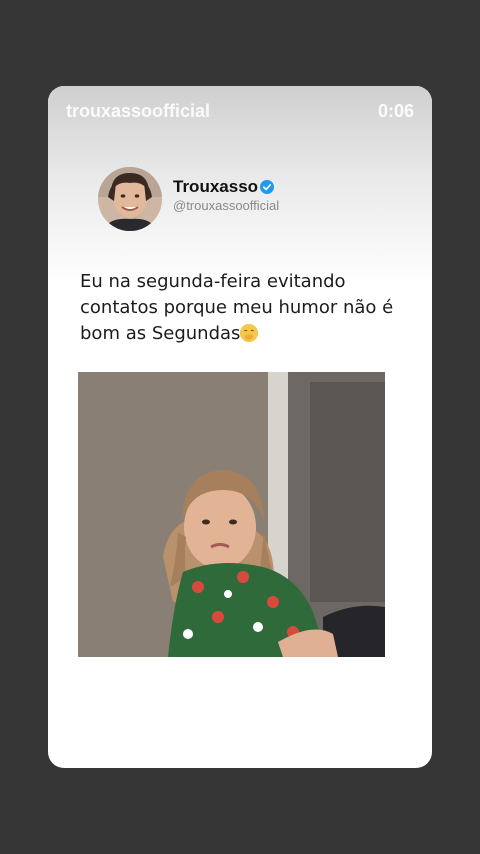 The height and width of the screenshot is (854, 480). I want to click on user-handle: @trouxassoofficial, so click(226, 205).